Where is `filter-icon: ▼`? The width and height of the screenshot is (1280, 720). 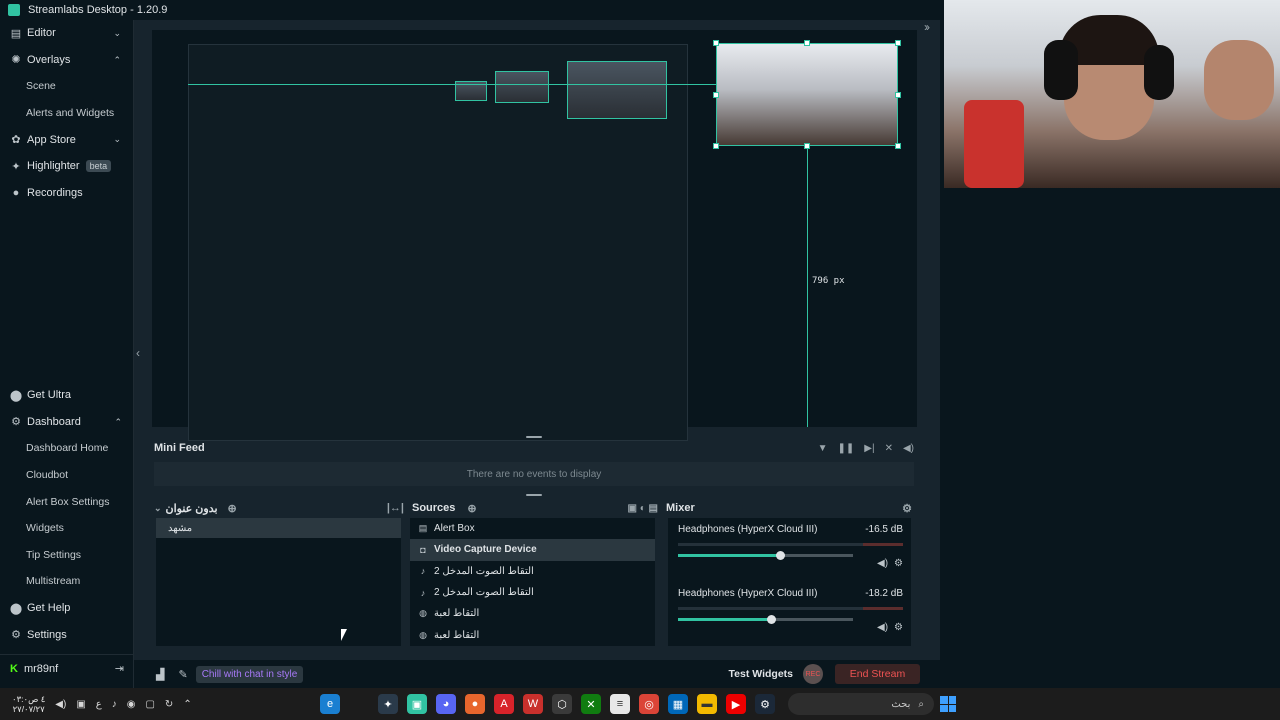
filter-icon: ▼ is located at coordinates (823, 448).